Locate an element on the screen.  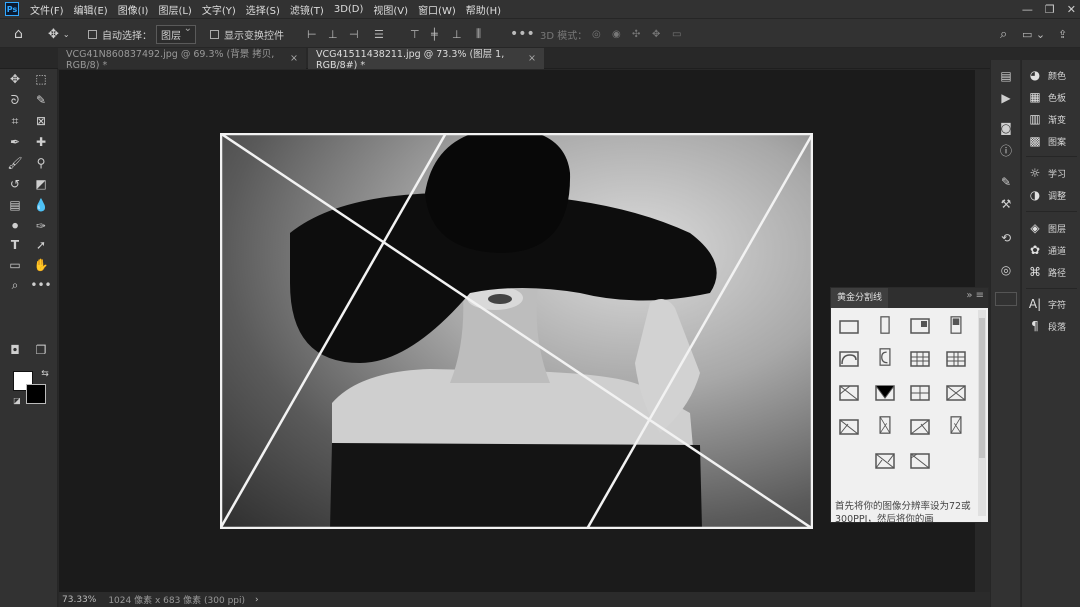
move-tool-icon: ✥ is located at coordinates (15, 79).